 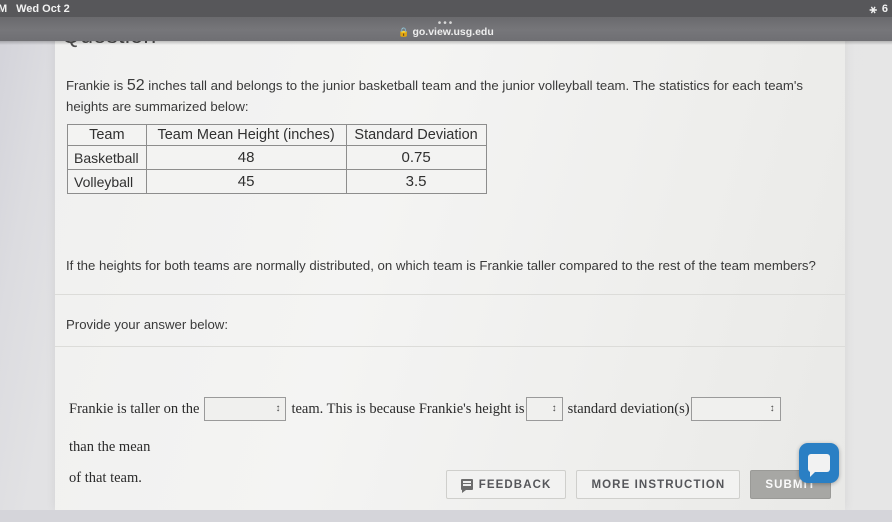 I want to click on wifi-icon: ⚹, so click(x=873, y=8).